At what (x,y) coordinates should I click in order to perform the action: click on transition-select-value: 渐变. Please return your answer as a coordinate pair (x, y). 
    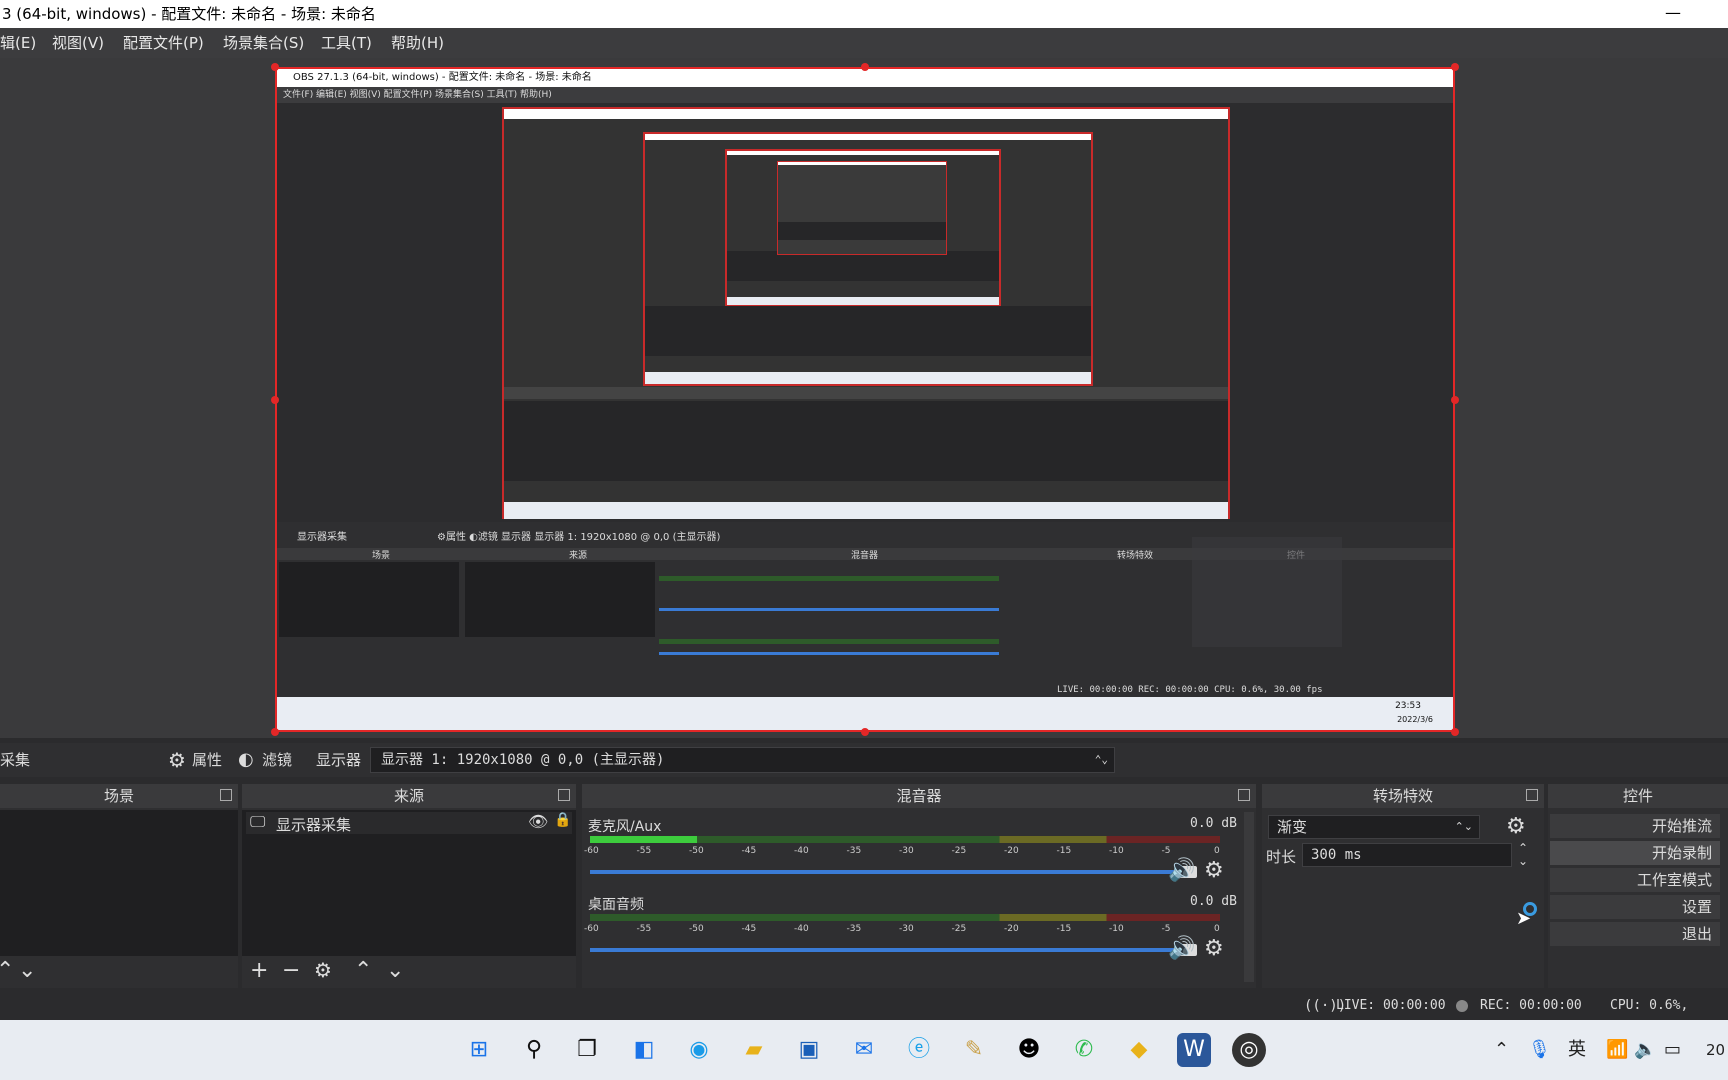
    Looking at the image, I should click on (1292, 827).